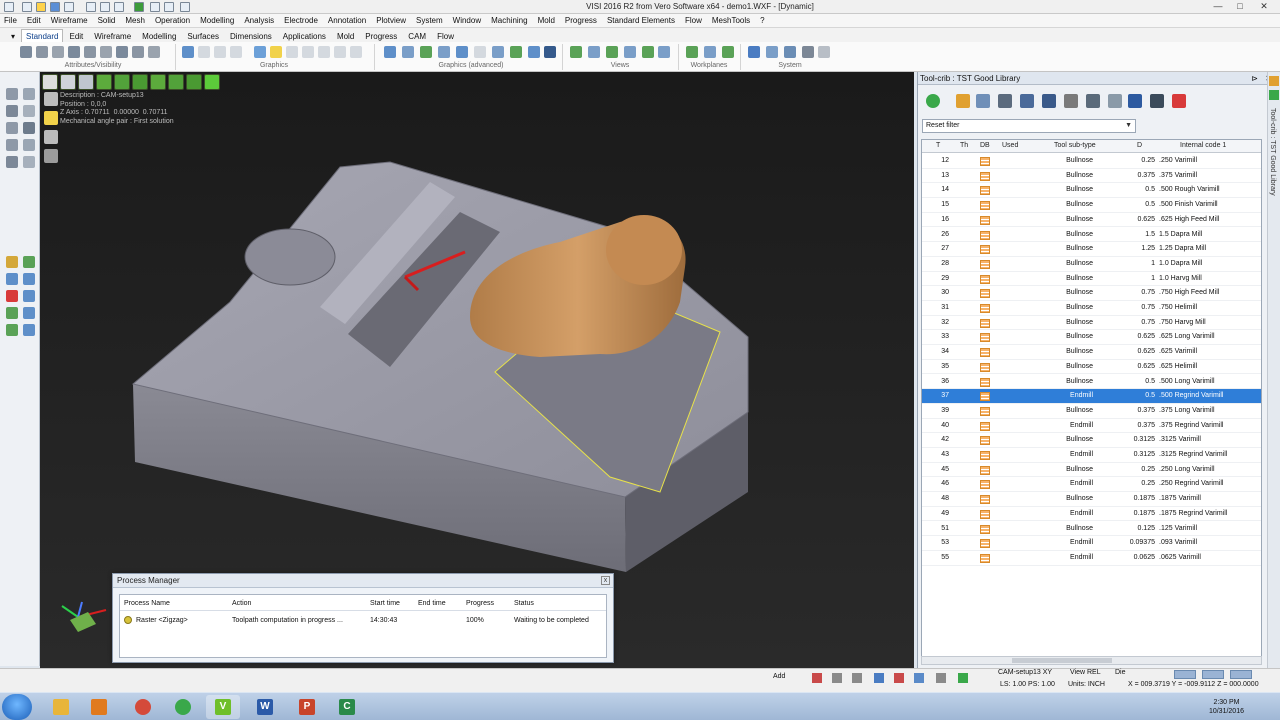 Image resolution: width=1280 pixels, height=720 pixels. I want to click on left-tool-10-icon, so click(12, 262).